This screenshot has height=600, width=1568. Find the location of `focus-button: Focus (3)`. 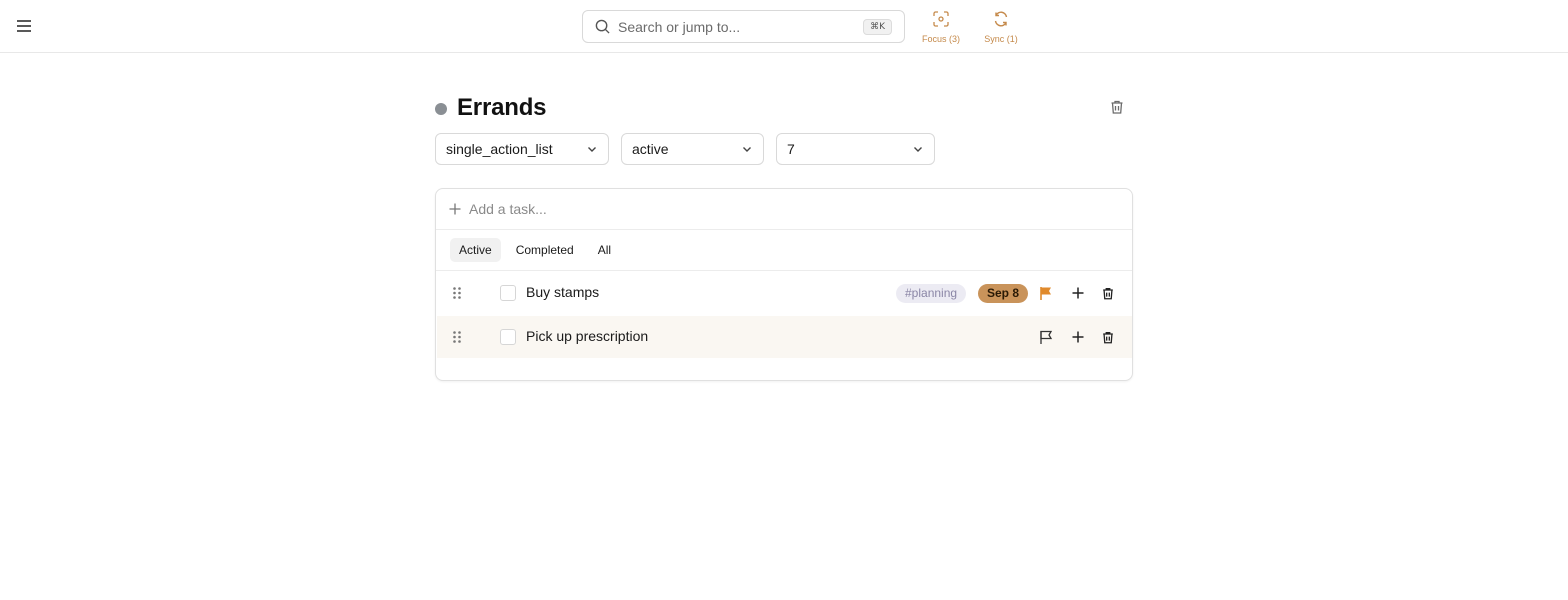

focus-button: Focus (3) is located at coordinates (941, 27).